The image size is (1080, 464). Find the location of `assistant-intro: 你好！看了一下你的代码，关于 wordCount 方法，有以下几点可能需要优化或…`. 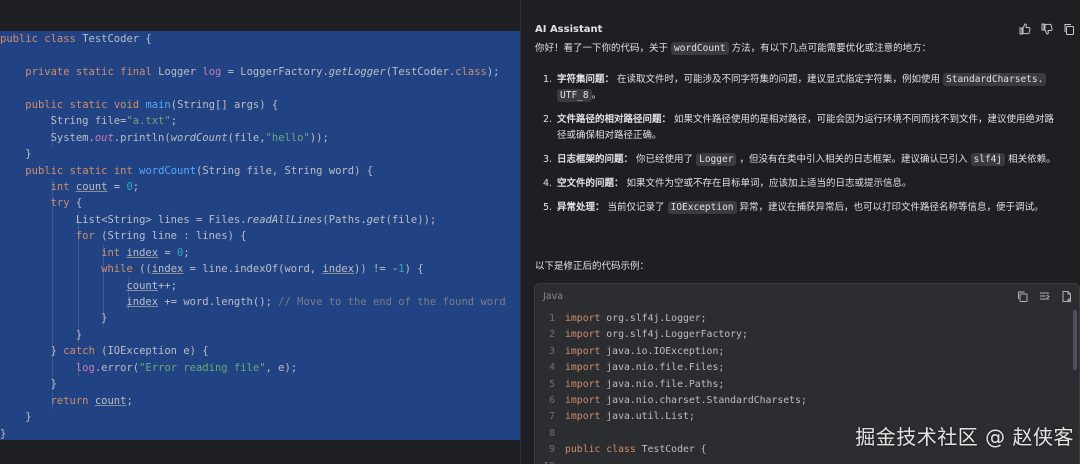

assistant-intro: 你好！看了一下你的代码，关于 wordCount 方法，有以下几点可能需要优化或… is located at coordinates (733, 47).